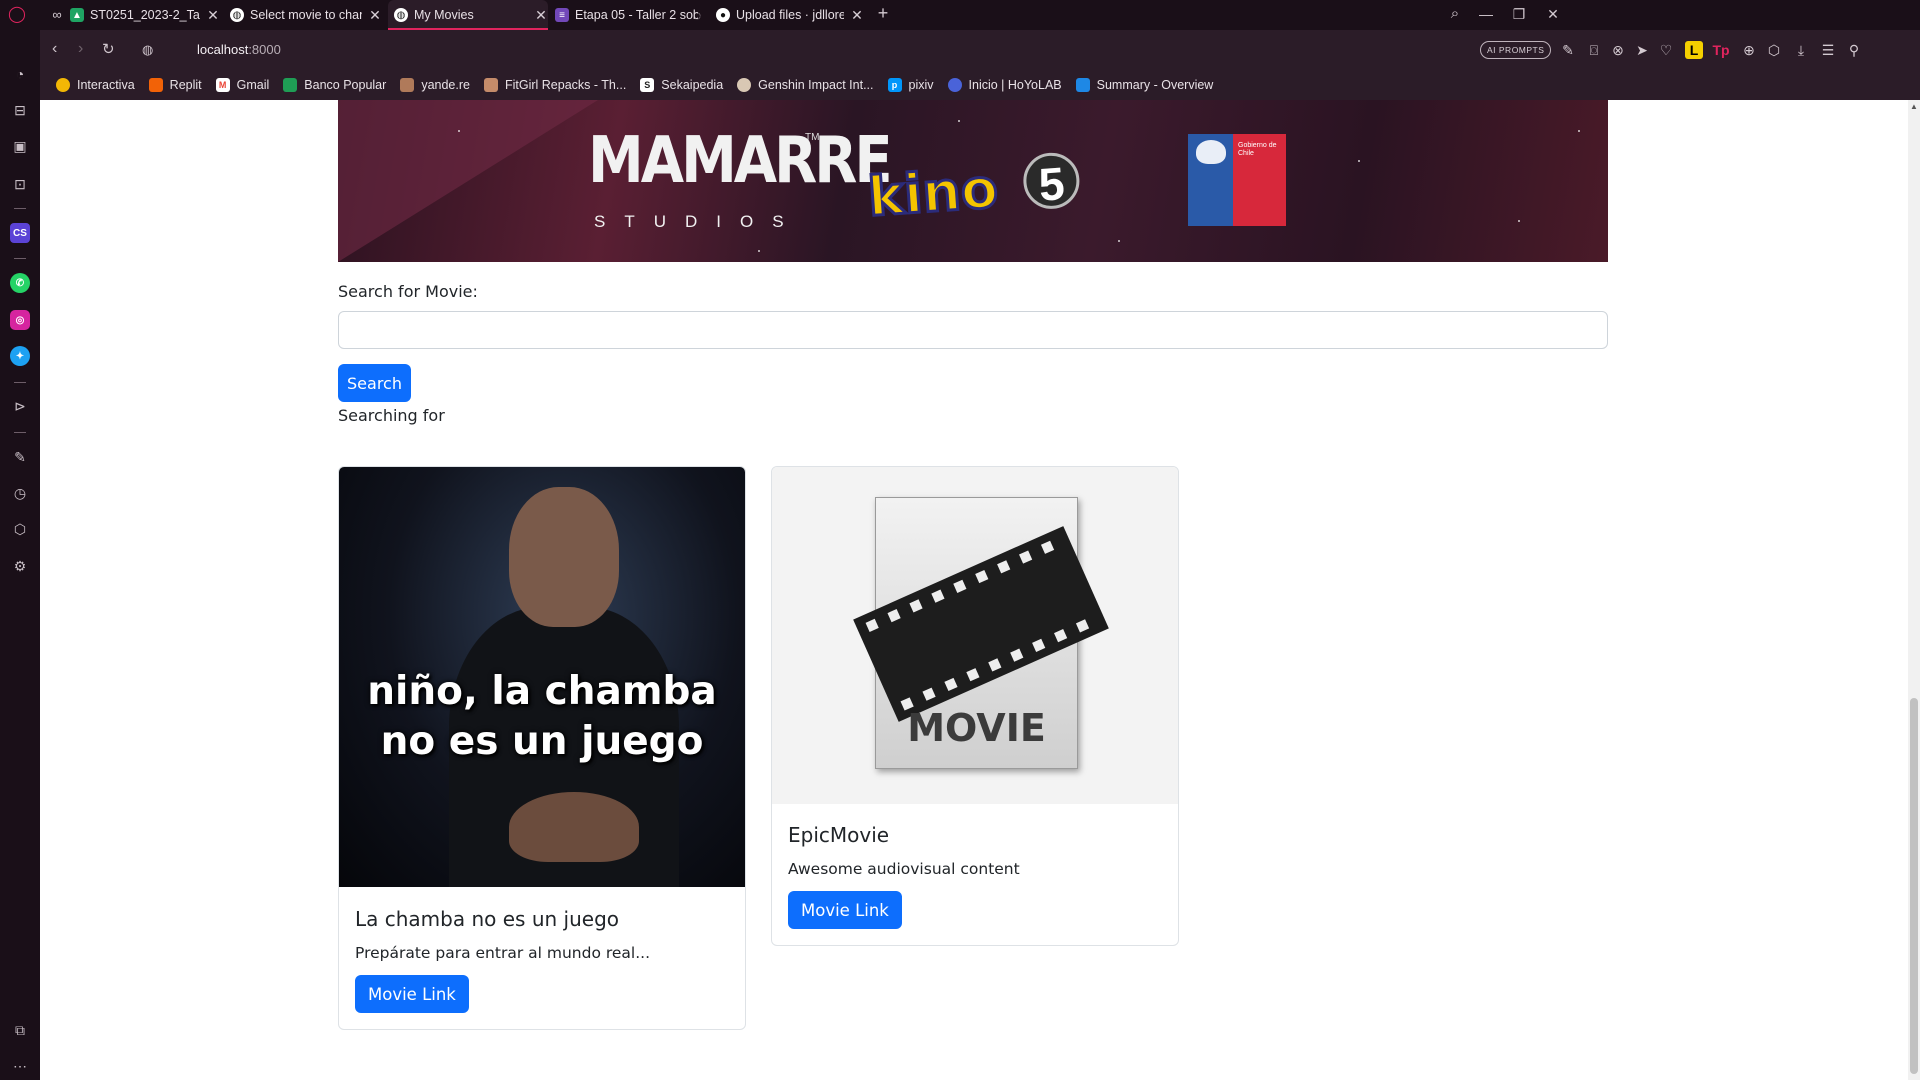 Image resolution: width=1920 pixels, height=1080 pixels. I want to click on ai-prompts-button: AI PROMPTS, so click(1516, 50).